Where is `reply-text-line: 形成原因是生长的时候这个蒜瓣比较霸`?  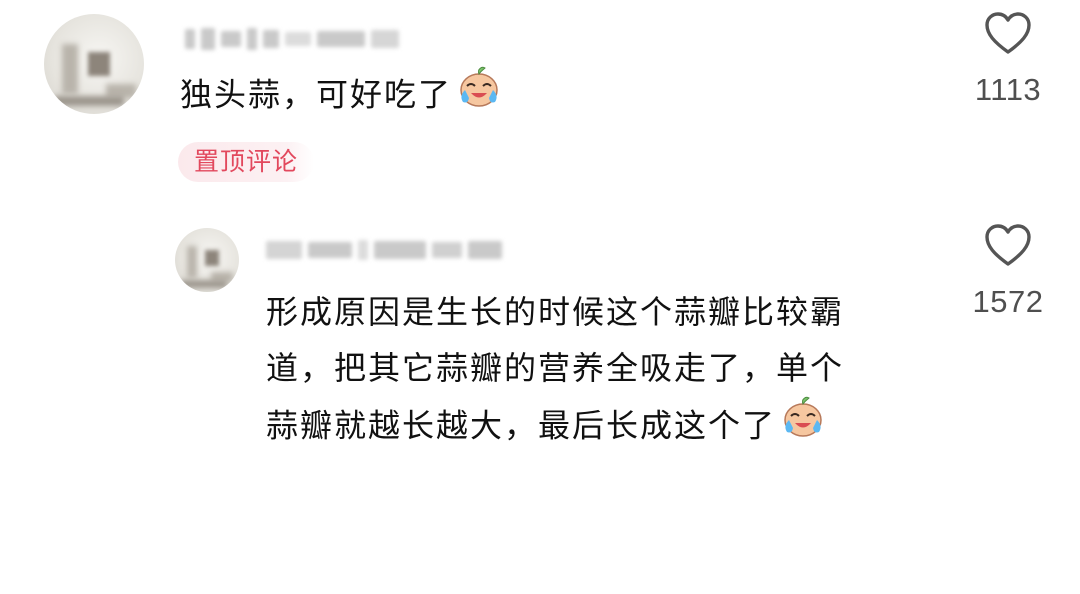
reply-text-line: 形成原因是生长的时候这个蒜瓣比较霸 is located at coordinates (555, 312).